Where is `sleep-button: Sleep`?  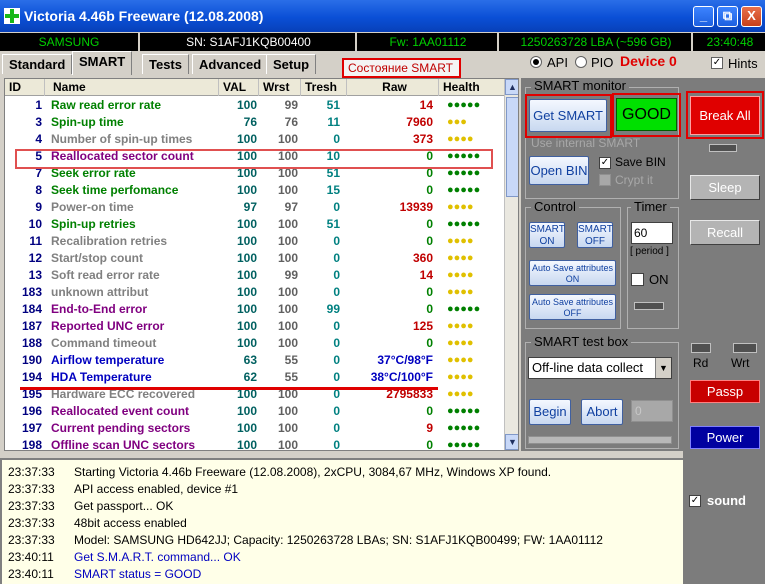
sleep-button: Sleep is located at coordinates (725, 187).